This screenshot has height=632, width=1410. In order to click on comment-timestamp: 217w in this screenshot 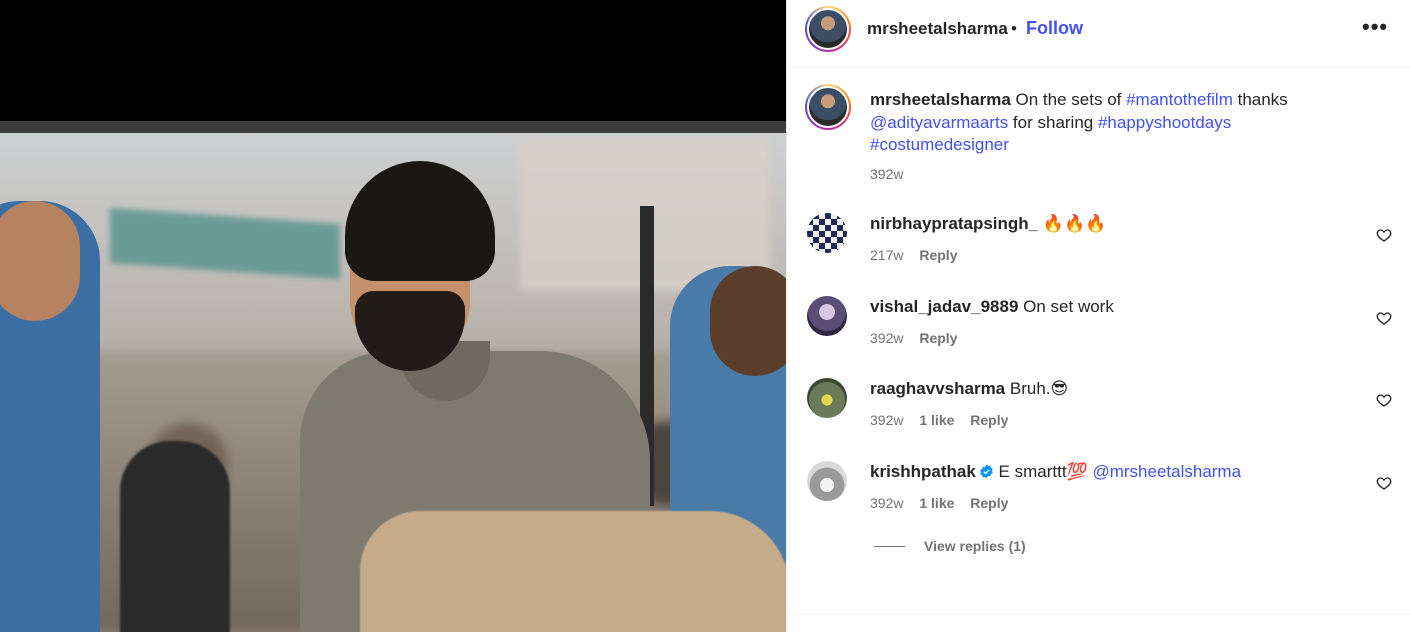, I will do `click(886, 255)`.